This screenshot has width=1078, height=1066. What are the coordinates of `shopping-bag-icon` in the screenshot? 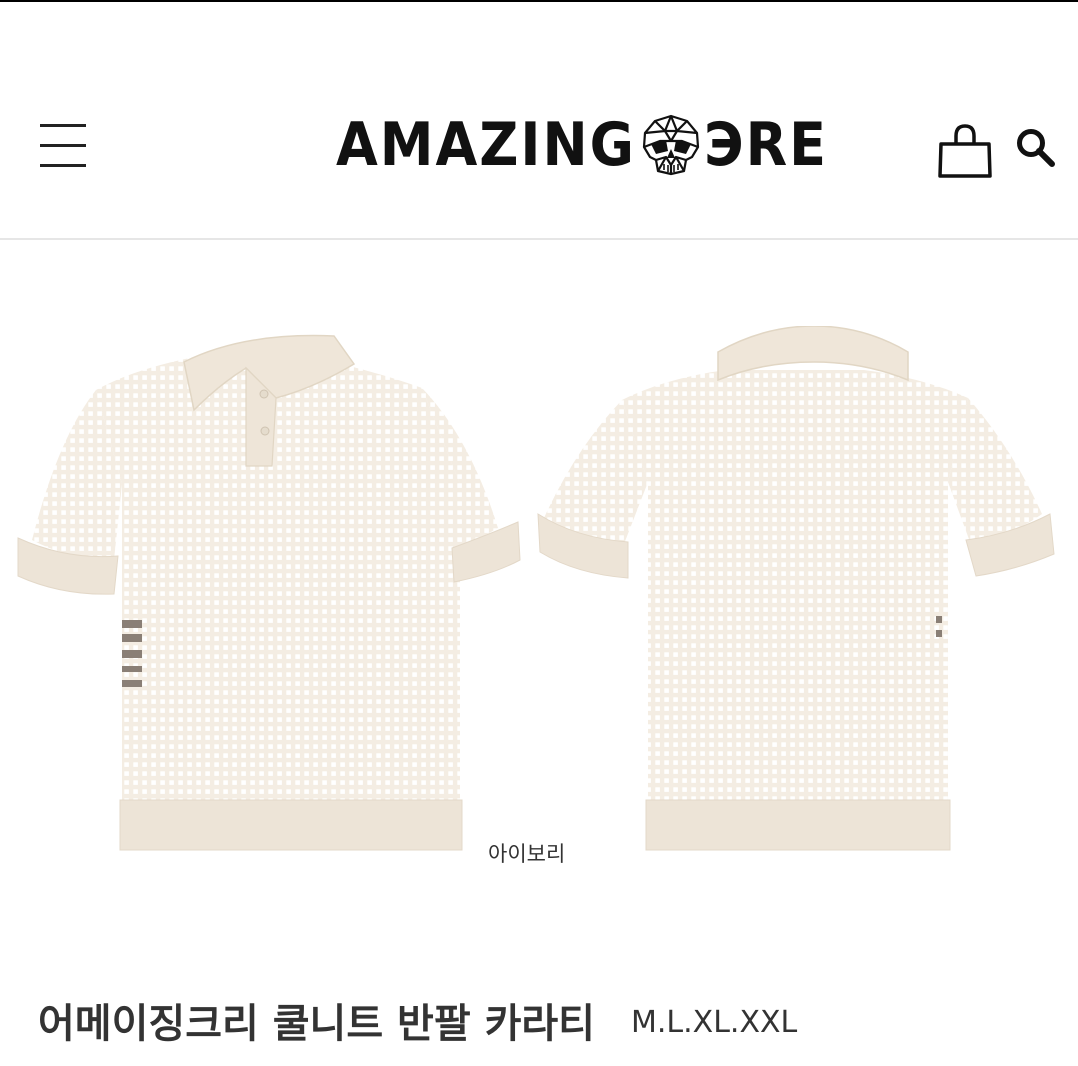 It's located at (965, 152).